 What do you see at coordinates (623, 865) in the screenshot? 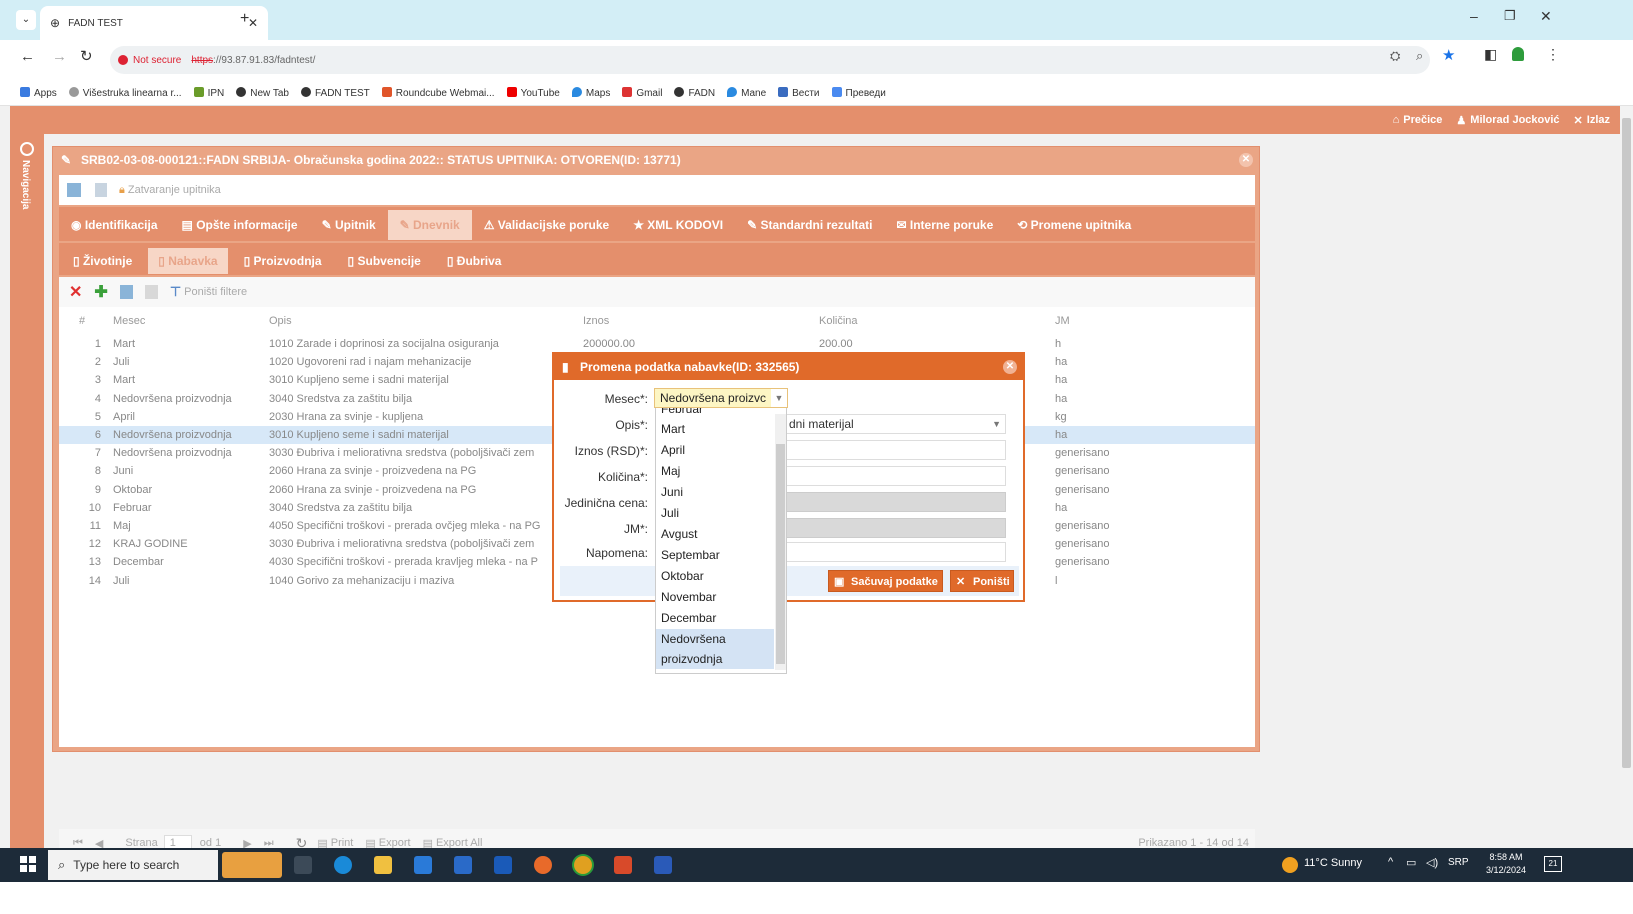
I see `powerpoint-icon` at bounding box center [623, 865].